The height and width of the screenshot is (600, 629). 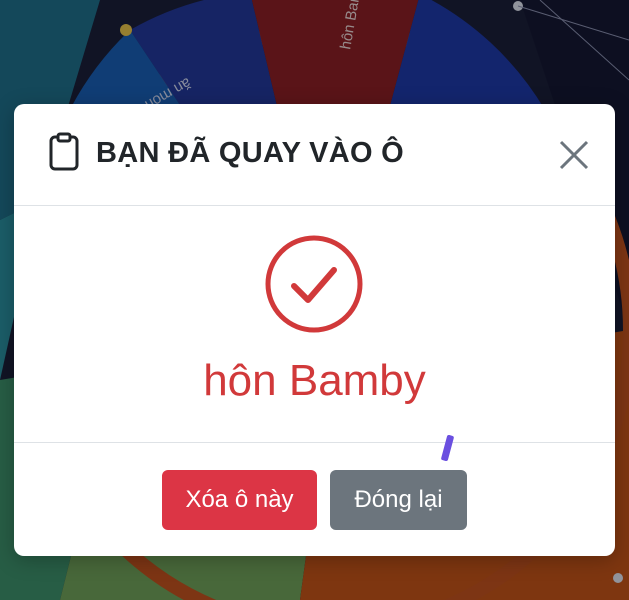 What do you see at coordinates (398, 500) in the screenshot?
I see `close-button: Đóng lại` at bounding box center [398, 500].